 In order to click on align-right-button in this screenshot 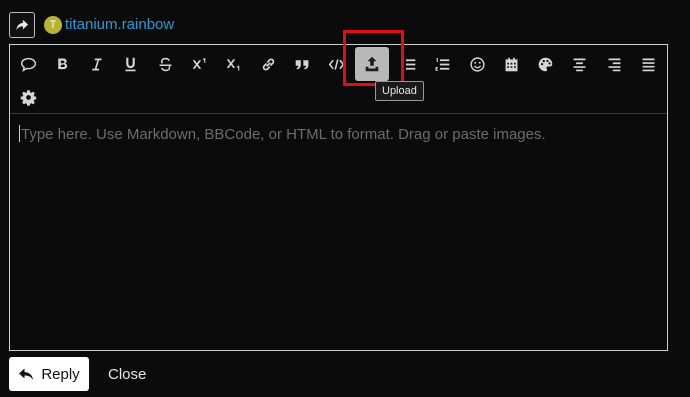, I will do `click(614, 64)`.